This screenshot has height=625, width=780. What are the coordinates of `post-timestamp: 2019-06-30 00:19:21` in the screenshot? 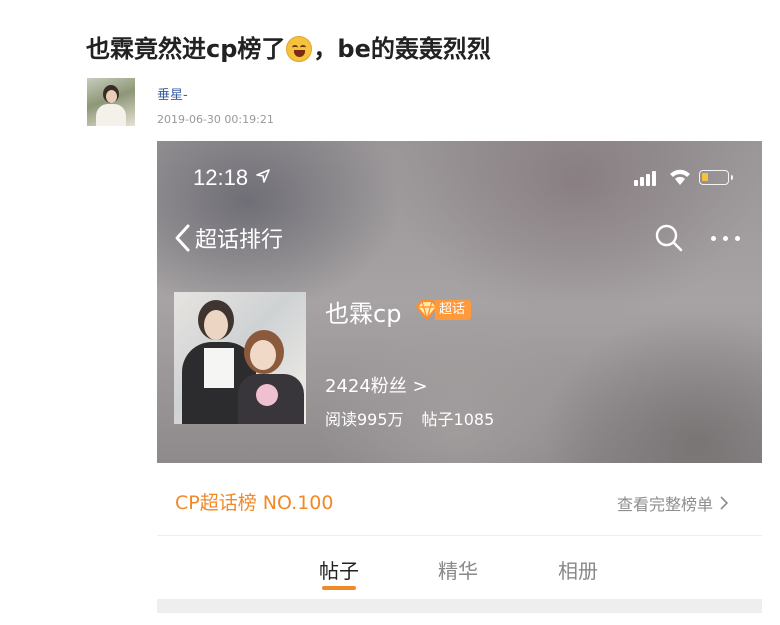 It's located at (215, 119).